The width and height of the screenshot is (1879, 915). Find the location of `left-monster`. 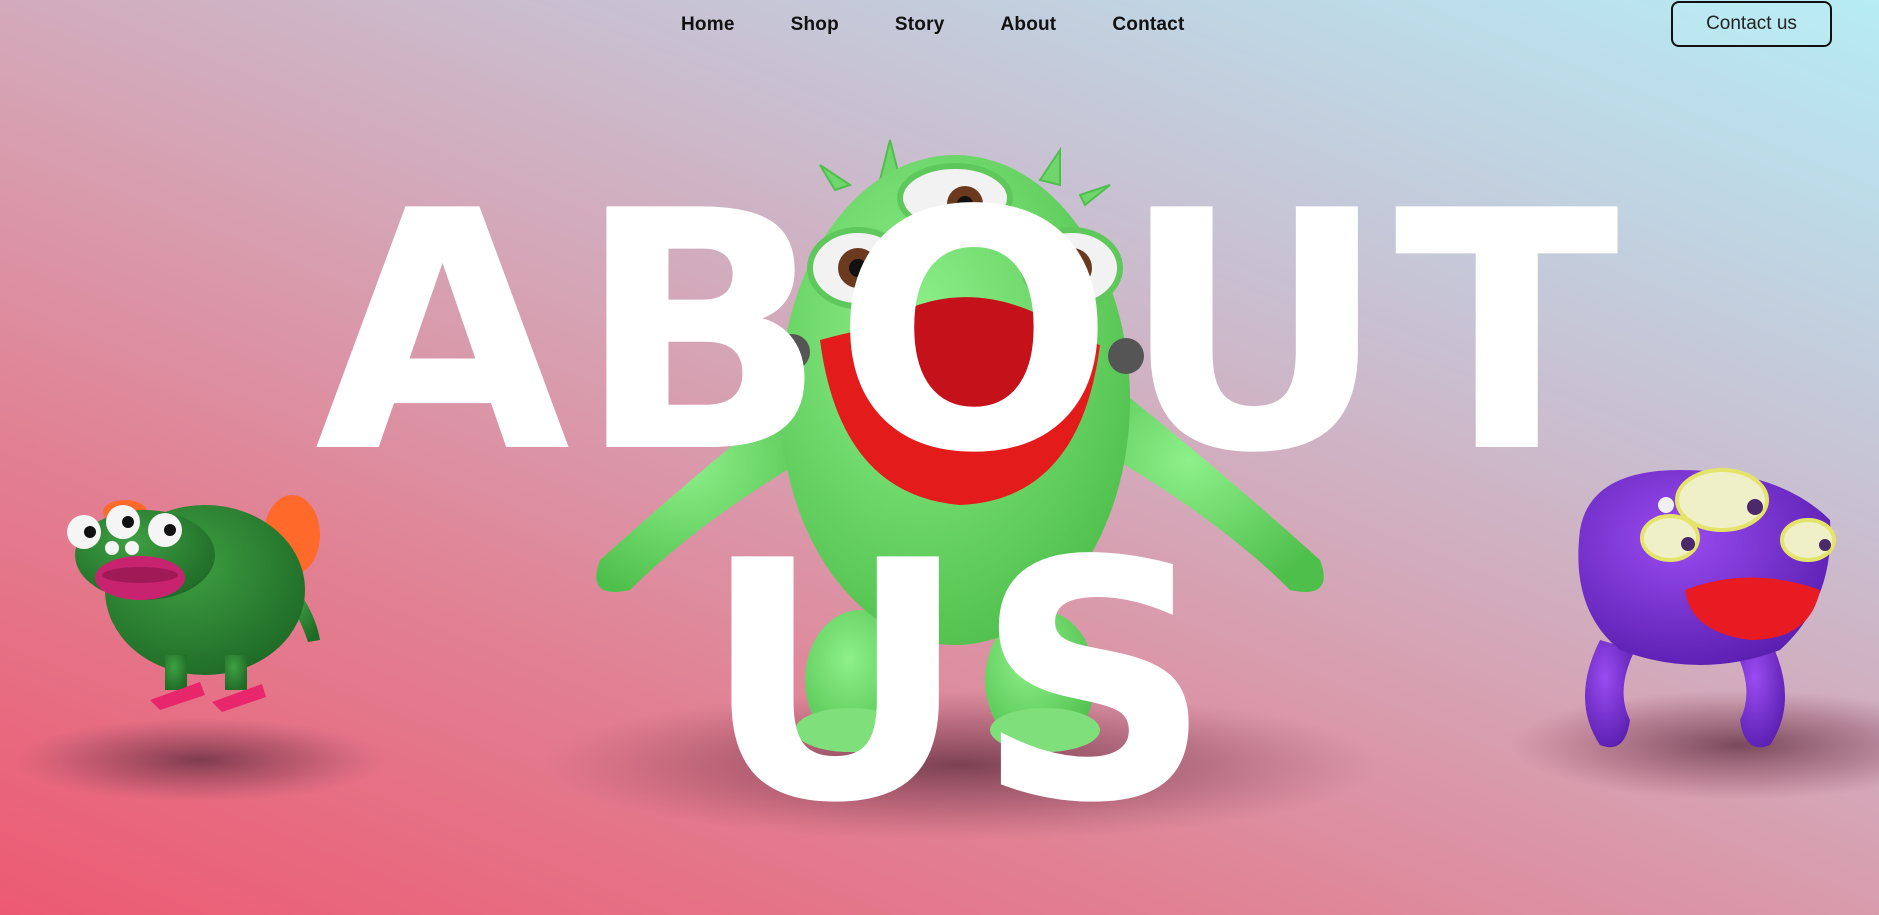

left-monster is located at coordinates (193, 603).